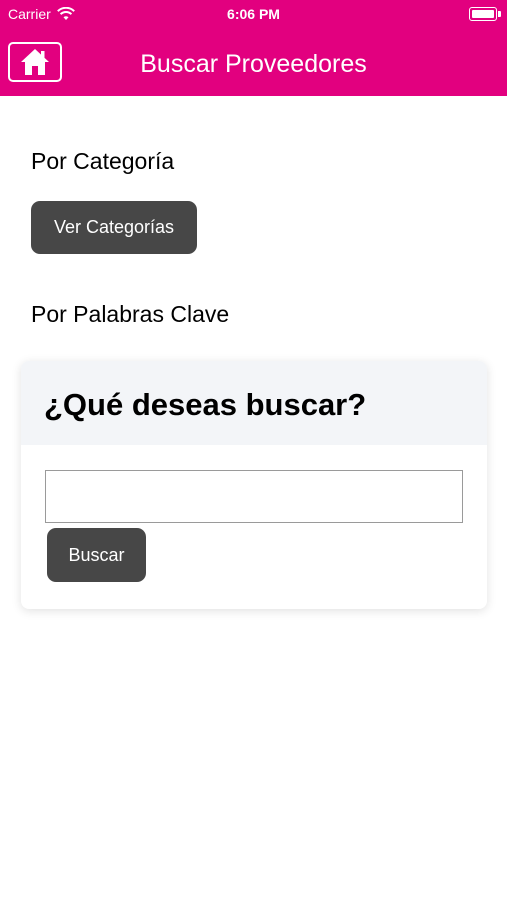 This screenshot has height=900, width=507. Describe the element at coordinates (114, 227) in the screenshot. I see `view-categories-button: Ver Categorías` at that location.